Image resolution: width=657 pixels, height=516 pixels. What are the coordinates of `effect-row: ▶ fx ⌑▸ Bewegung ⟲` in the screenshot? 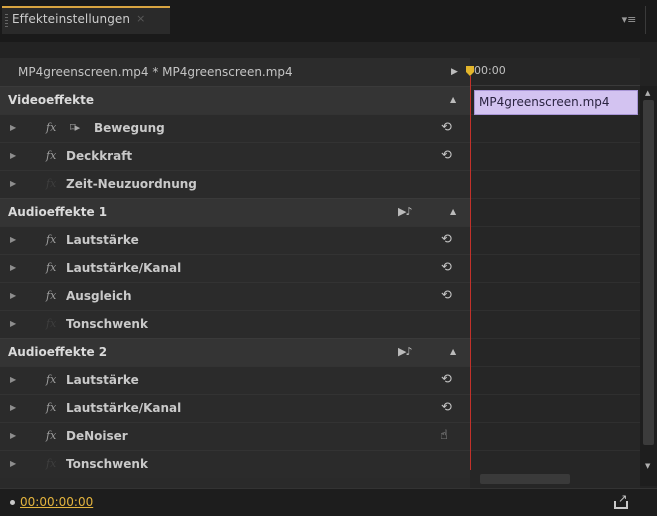 It's located at (235, 128).